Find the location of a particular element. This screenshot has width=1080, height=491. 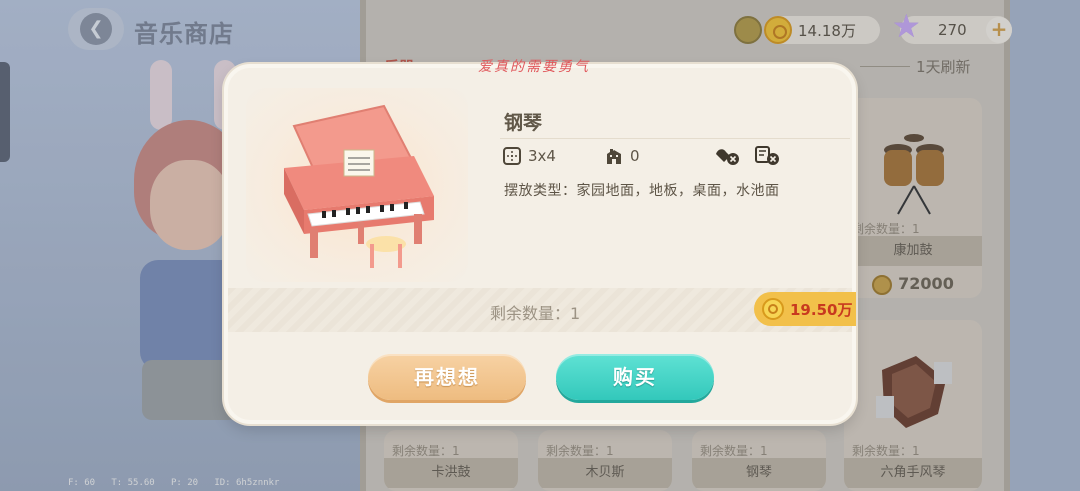

house-icon is located at coordinates (614, 156).